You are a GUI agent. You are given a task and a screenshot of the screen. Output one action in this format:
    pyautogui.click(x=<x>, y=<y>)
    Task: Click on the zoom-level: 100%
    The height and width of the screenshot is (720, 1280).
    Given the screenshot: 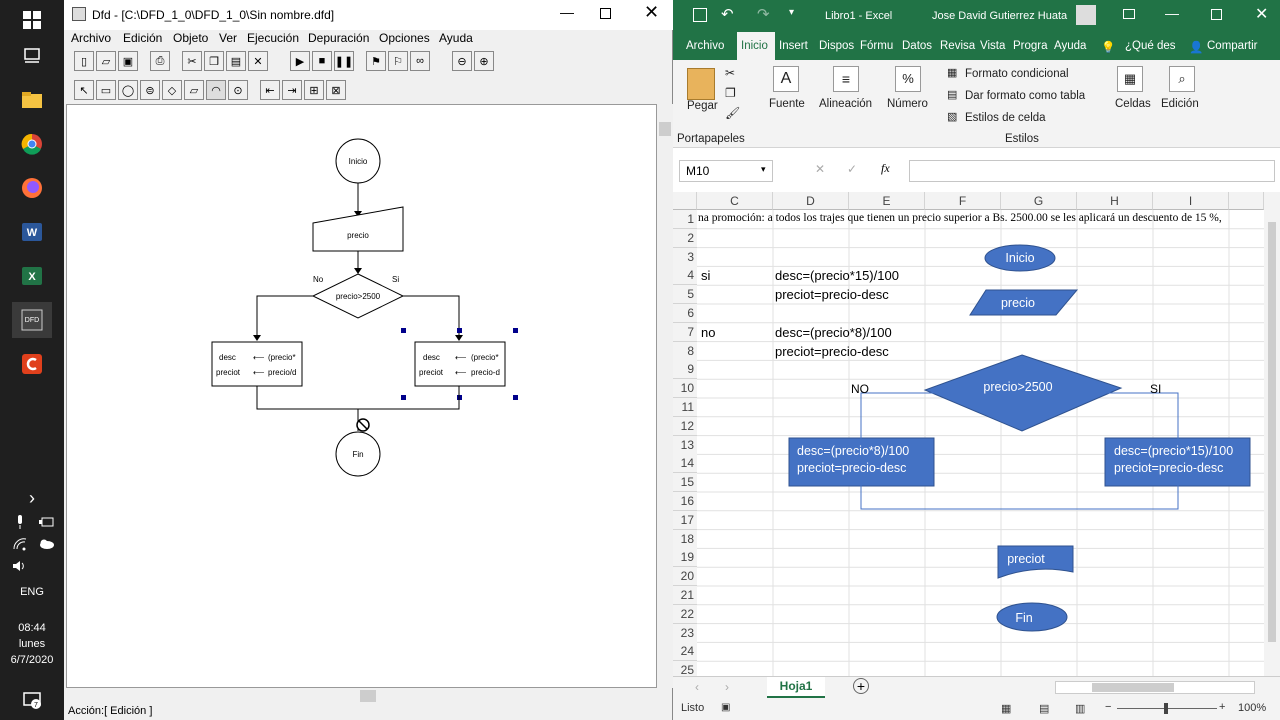 What is the action you would take?
    pyautogui.click(x=1252, y=708)
    